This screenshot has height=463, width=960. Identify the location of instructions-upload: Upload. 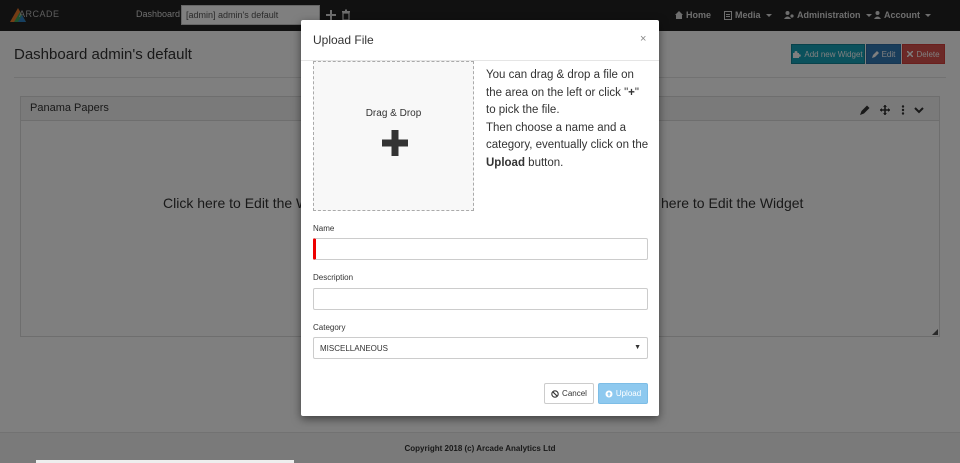
(505, 162).